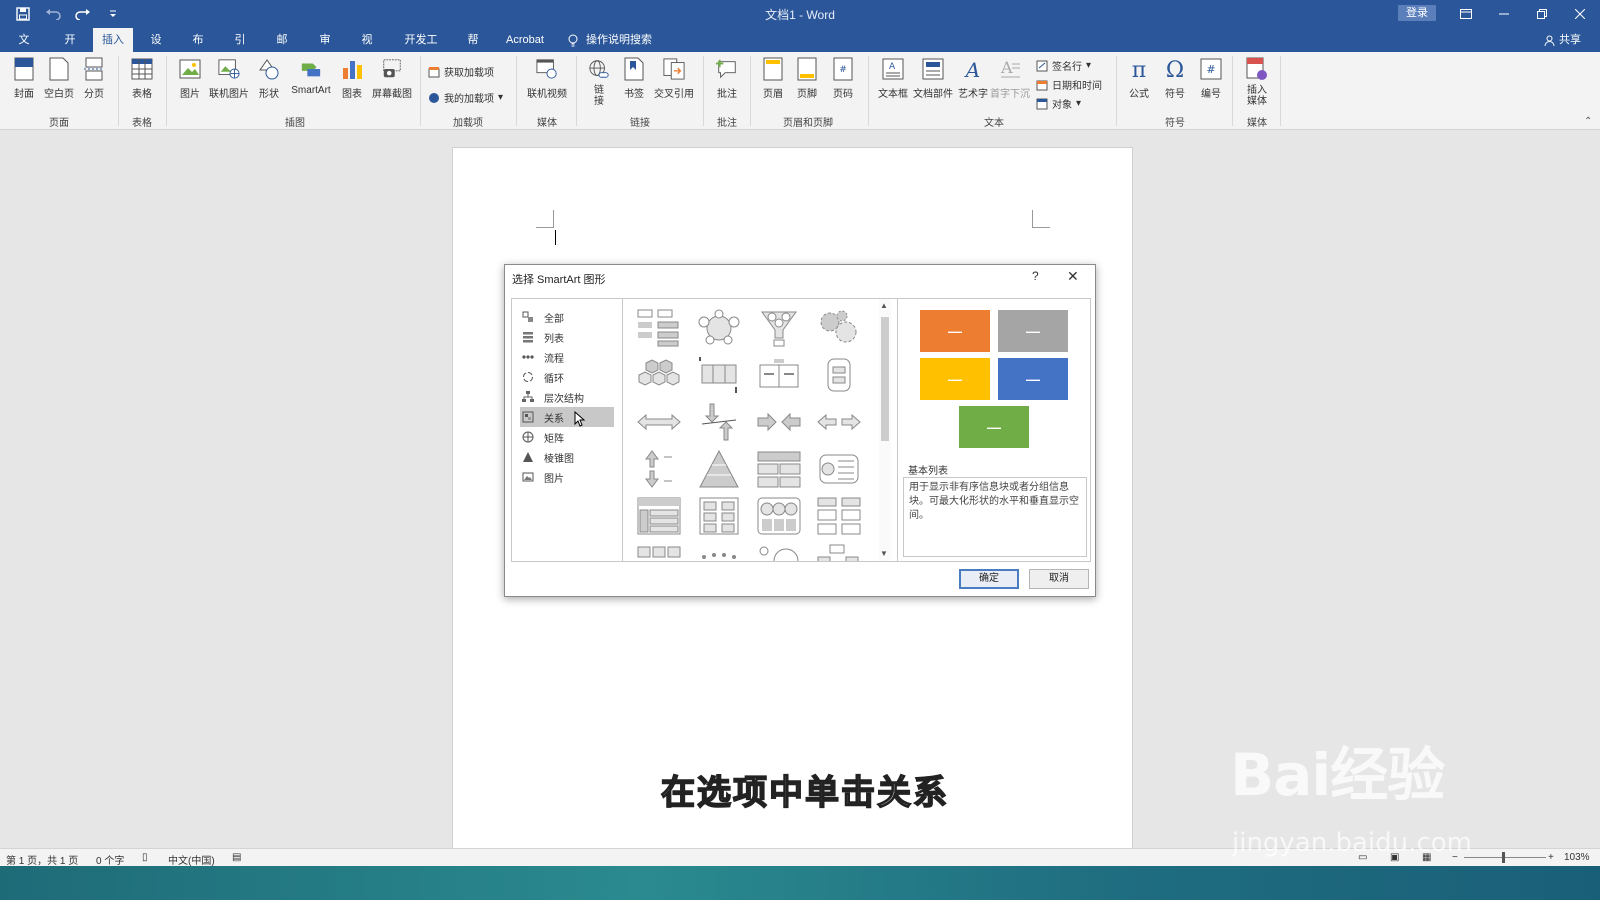  I want to click on textbox-button: A 文本框, so click(893, 78).